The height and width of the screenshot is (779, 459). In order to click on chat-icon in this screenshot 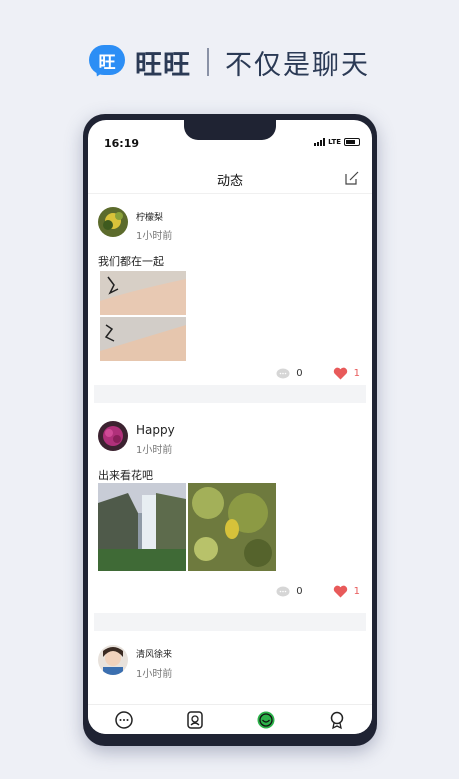, I will do `click(124, 720)`.